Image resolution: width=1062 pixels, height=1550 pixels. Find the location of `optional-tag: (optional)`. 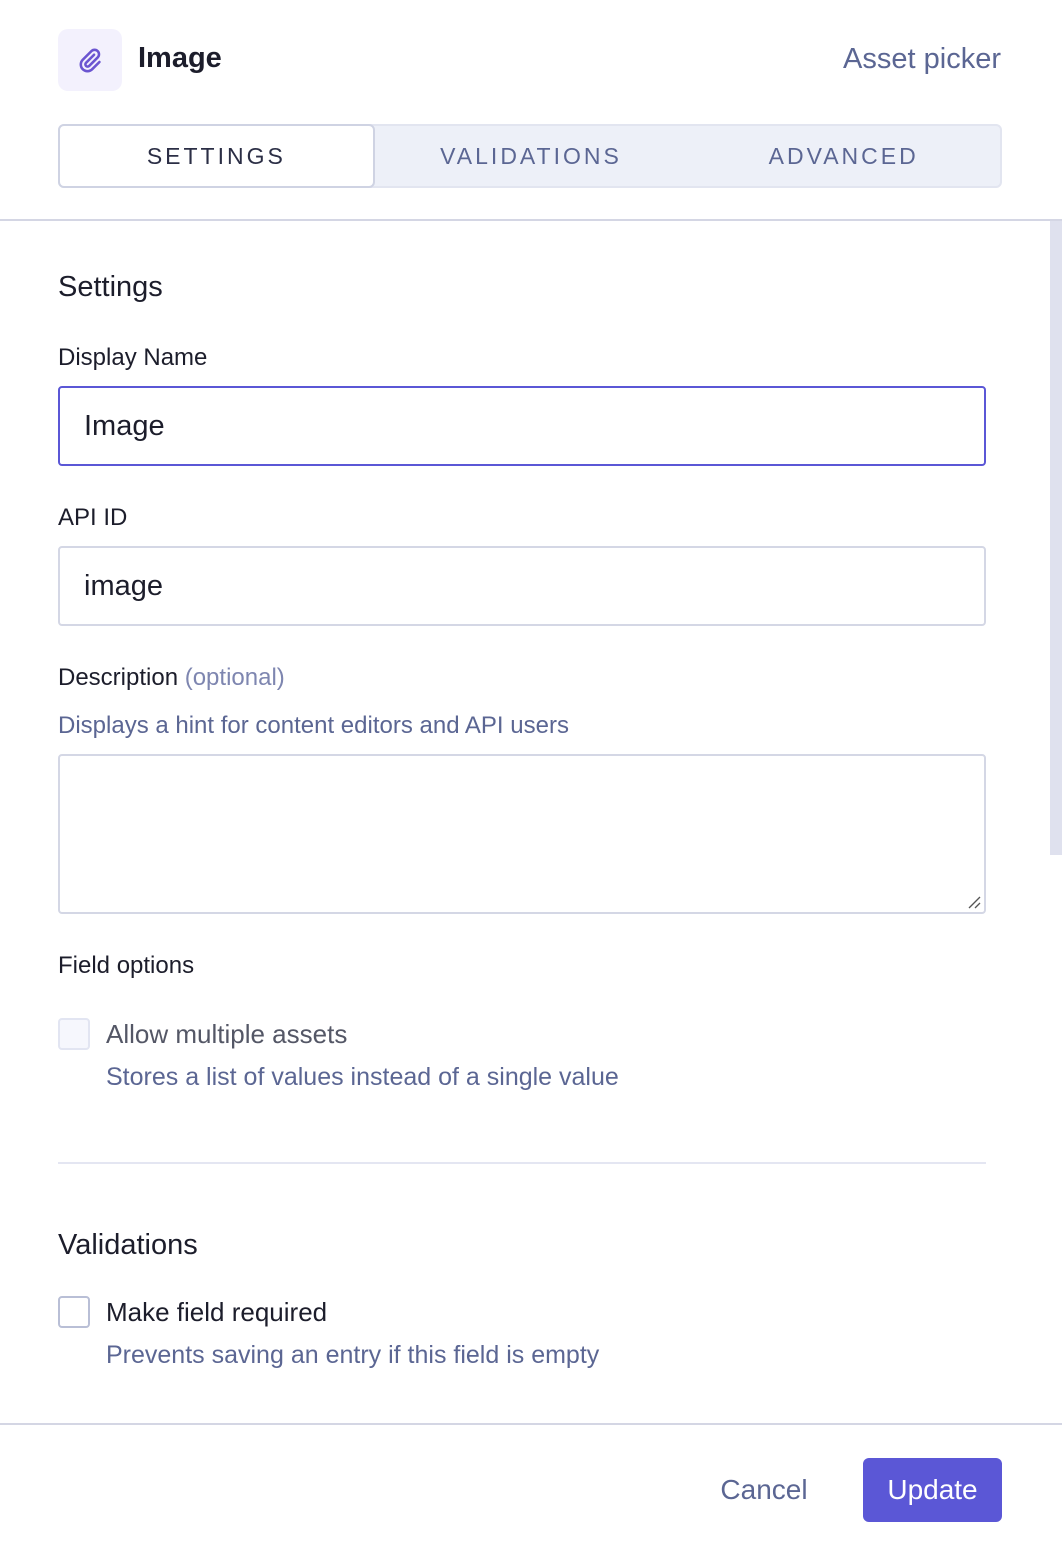

optional-tag: (optional) is located at coordinates (234, 677).